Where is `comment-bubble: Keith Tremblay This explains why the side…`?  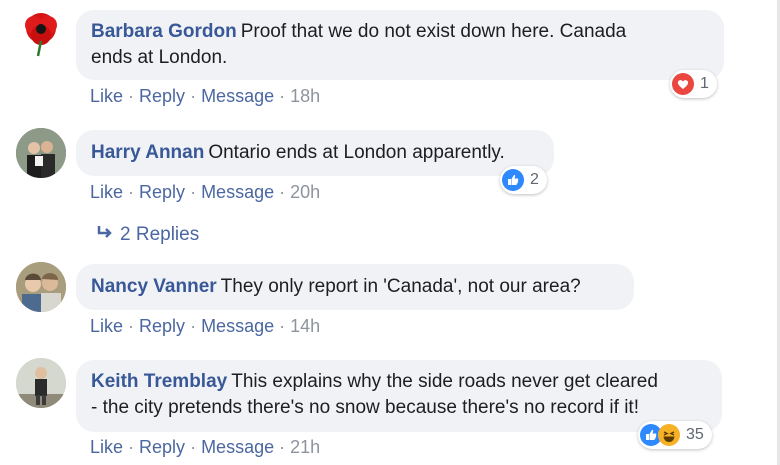 comment-bubble: Keith Tremblay This explains why the side… is located at coordinates (399, 396).